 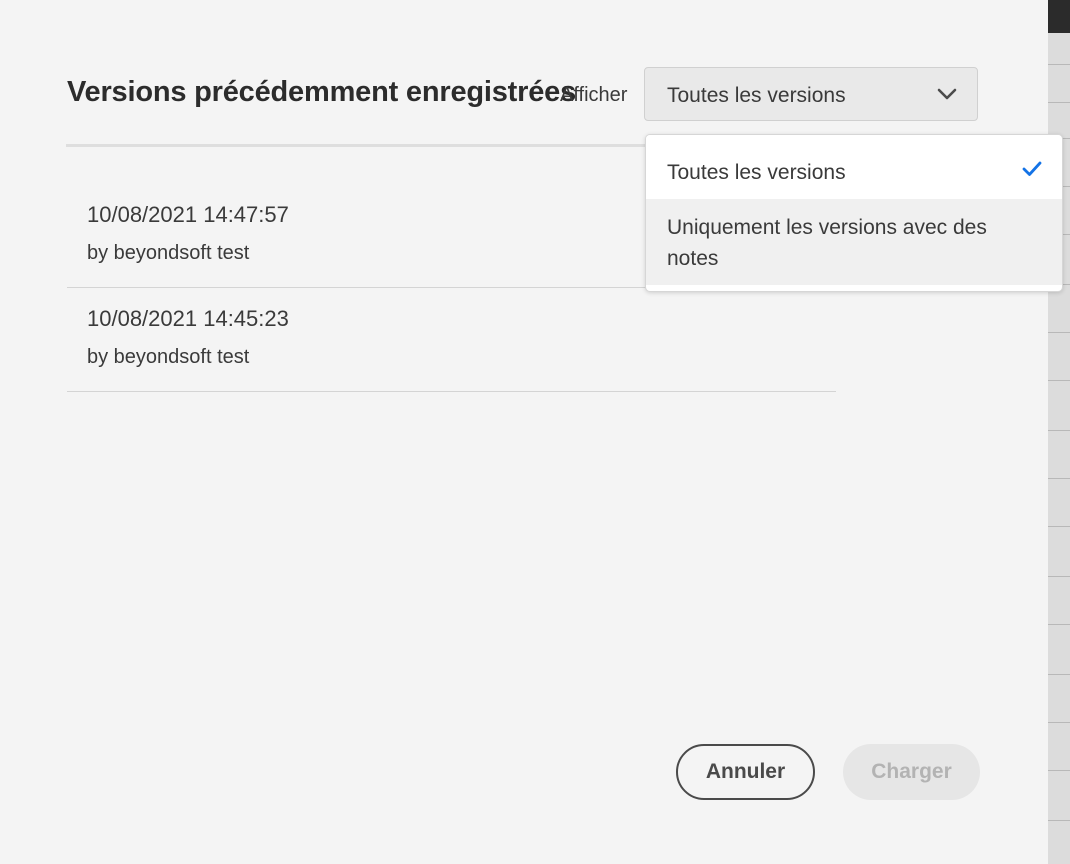 What do you see at coordinates (756, 172) in the screenshot?
I see `menu-option-label: Toutes les versions` at bounding box center [756, 172].